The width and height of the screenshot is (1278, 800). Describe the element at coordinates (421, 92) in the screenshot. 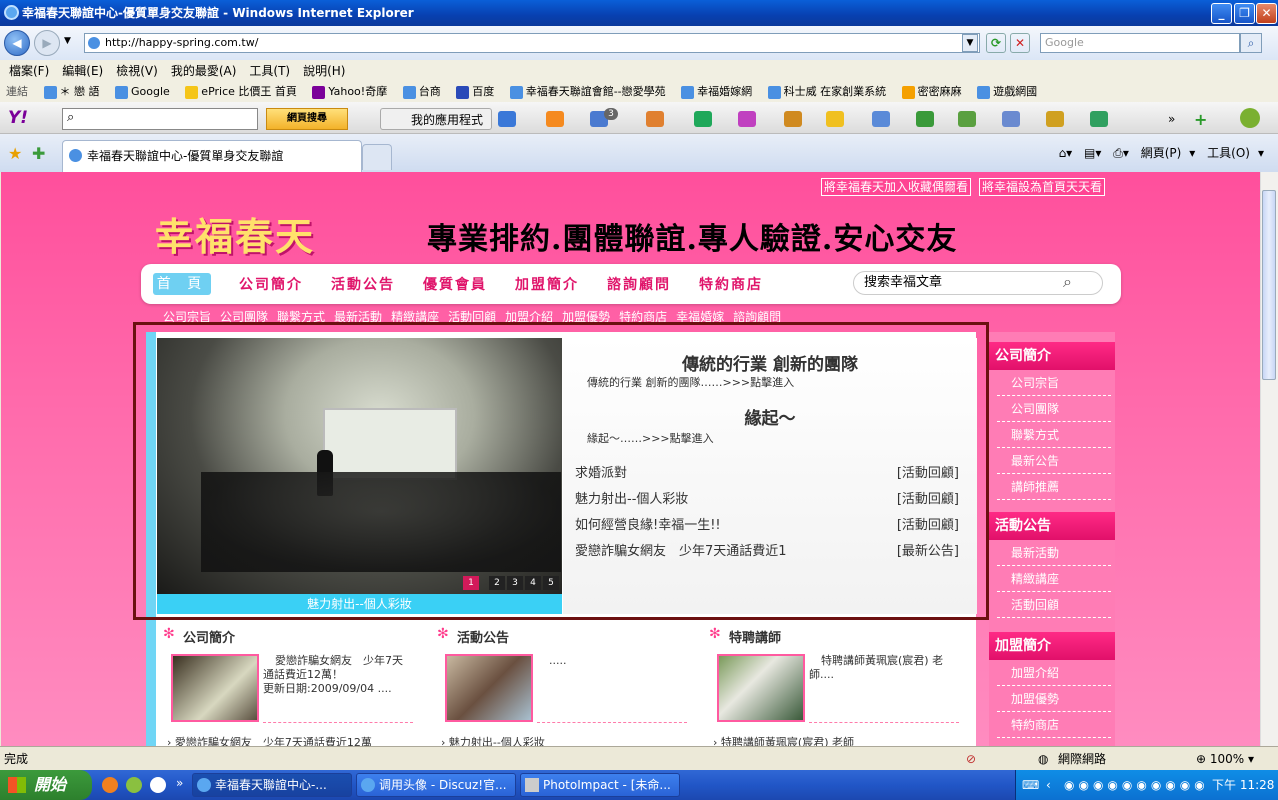

I see `link-item: 台商` at that location.